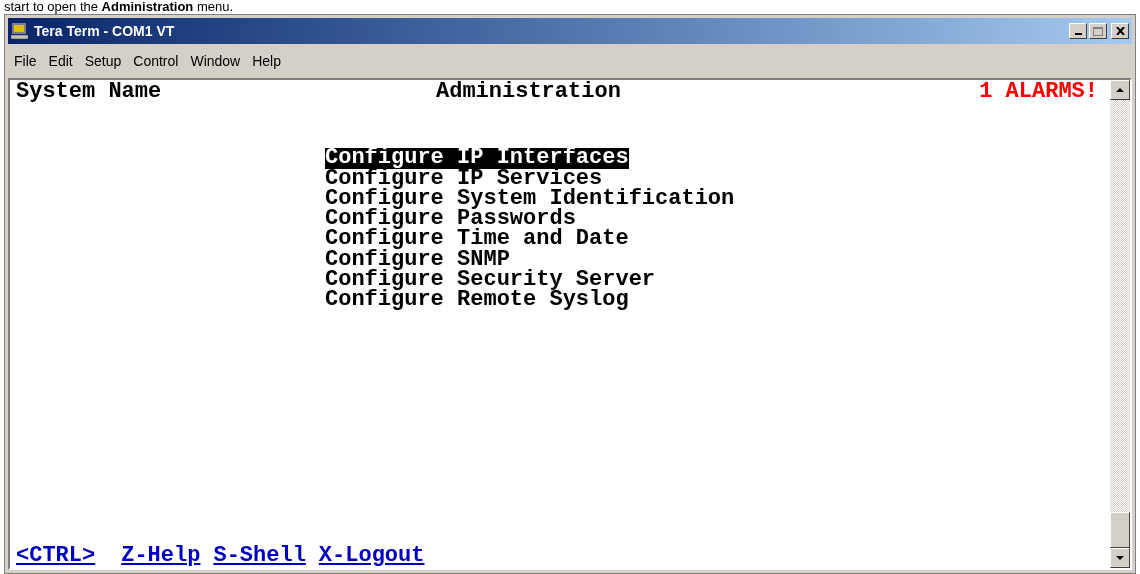 This screenshot has width=1140, height=574. I want to click on screen-title-text: Administration, so click(529, 92).